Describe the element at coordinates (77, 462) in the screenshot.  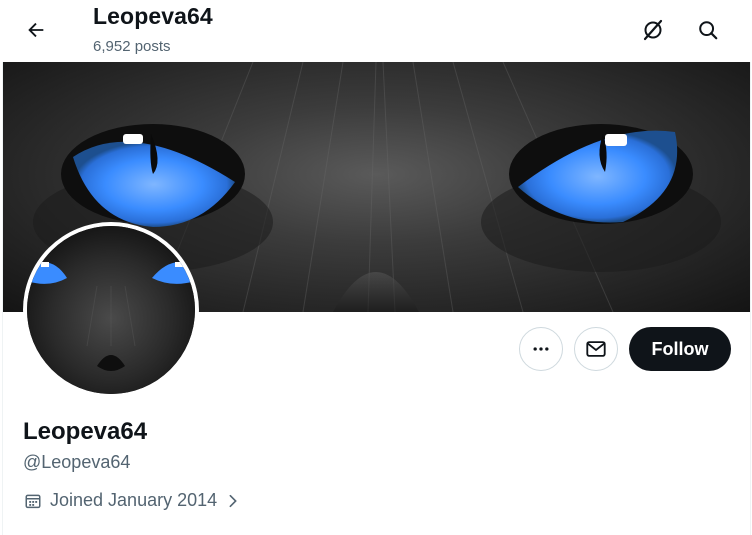
I see `user-handle: @Leopeva64` at that location.